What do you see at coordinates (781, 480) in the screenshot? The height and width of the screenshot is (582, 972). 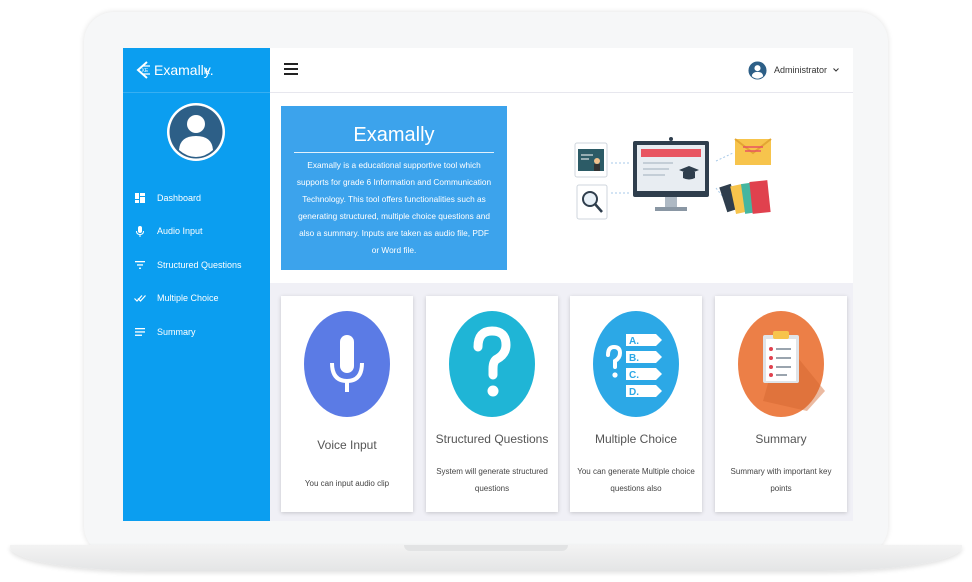 I see `card-description: Summary with important key points` at bounding box center [781, 480].